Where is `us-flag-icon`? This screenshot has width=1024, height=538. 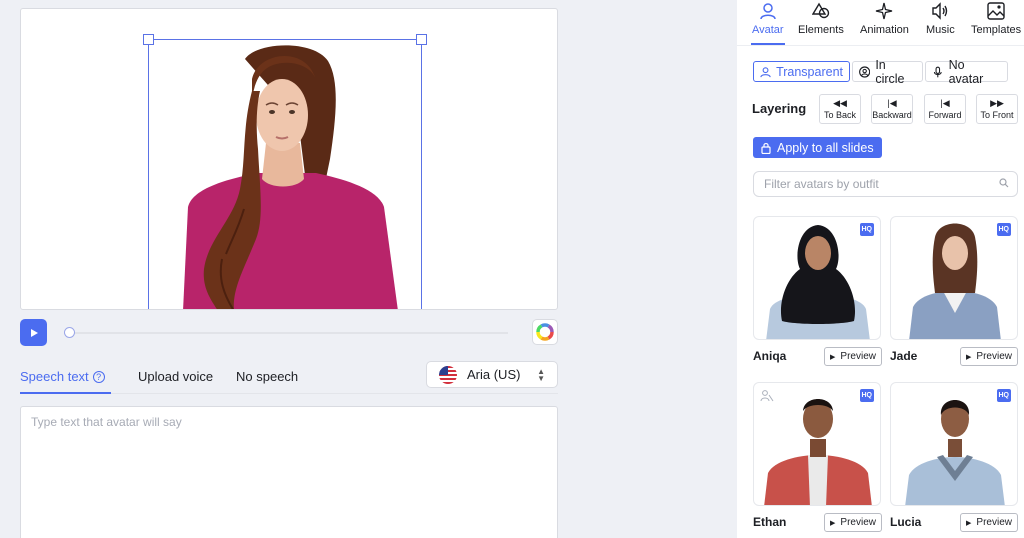
us-flag-icon is located at coordinates (448, 374).